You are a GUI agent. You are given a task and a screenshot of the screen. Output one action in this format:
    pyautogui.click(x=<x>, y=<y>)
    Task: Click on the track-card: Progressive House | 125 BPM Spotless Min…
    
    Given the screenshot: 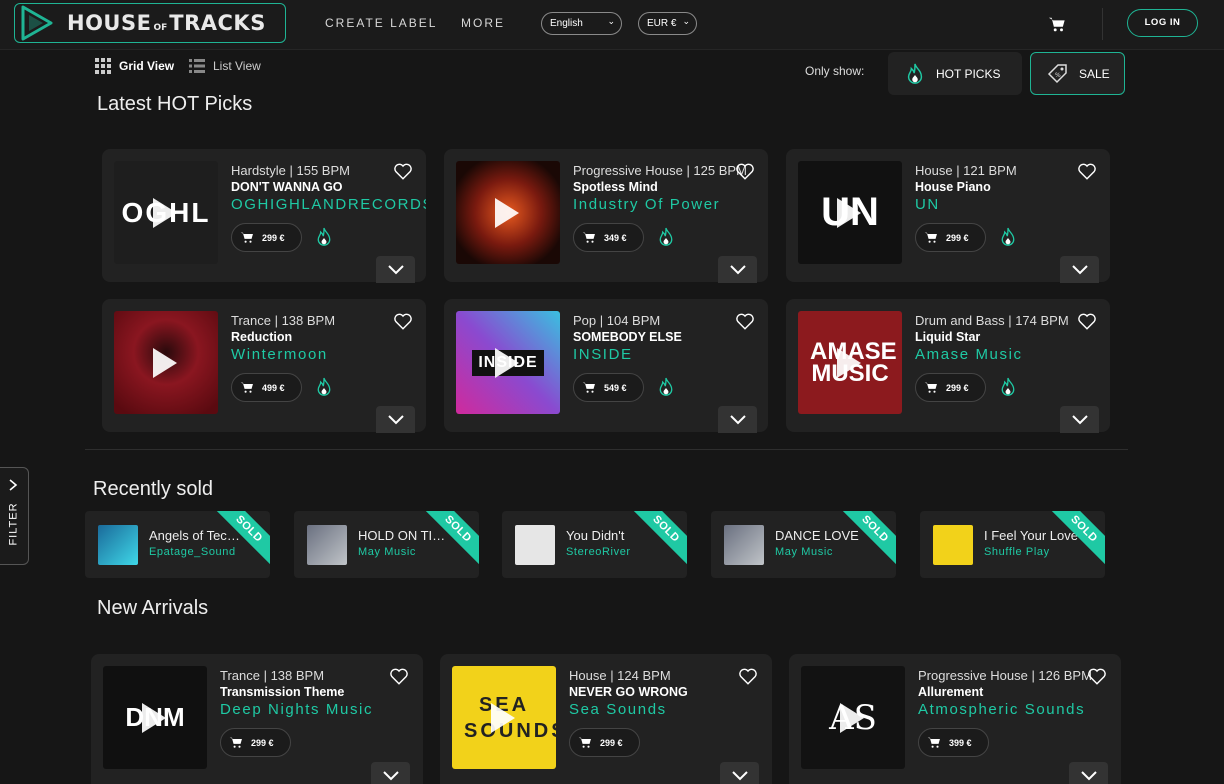 What is the action you would take?
    pyautogui.click(x=606, y=216)
    